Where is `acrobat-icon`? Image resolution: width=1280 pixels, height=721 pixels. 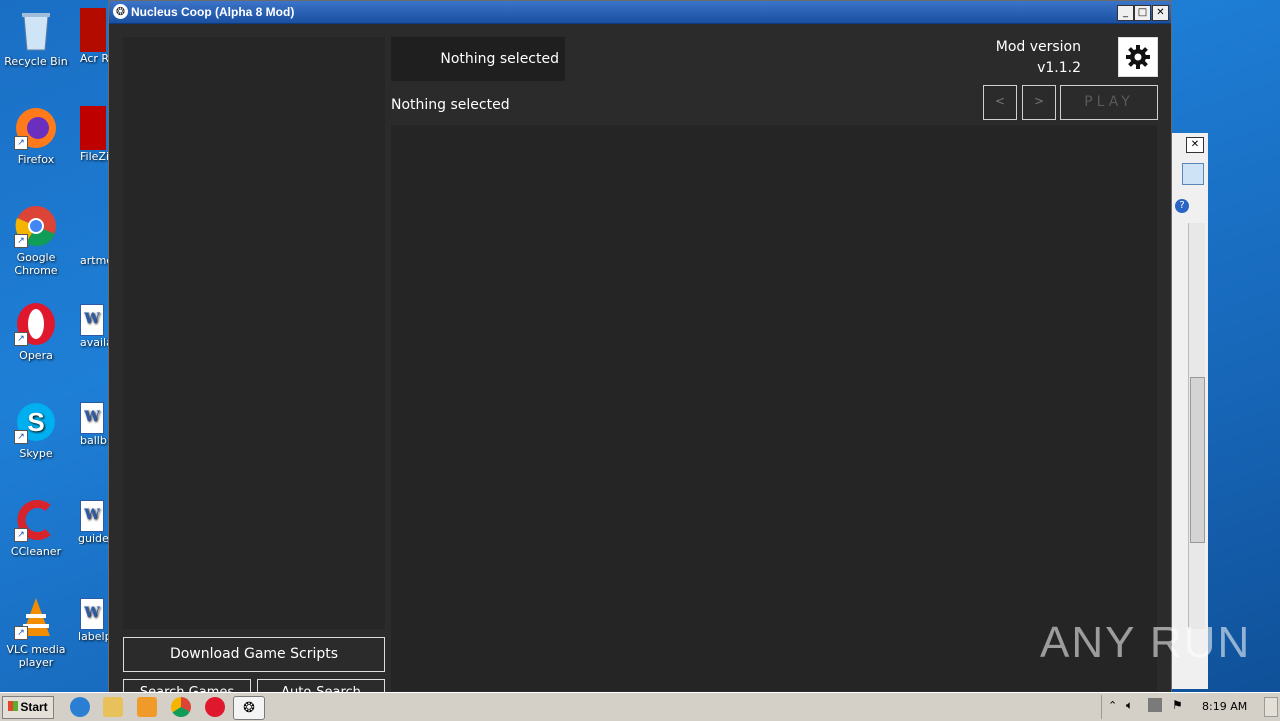
acrobat-icon is located at coordinates (93, 30).